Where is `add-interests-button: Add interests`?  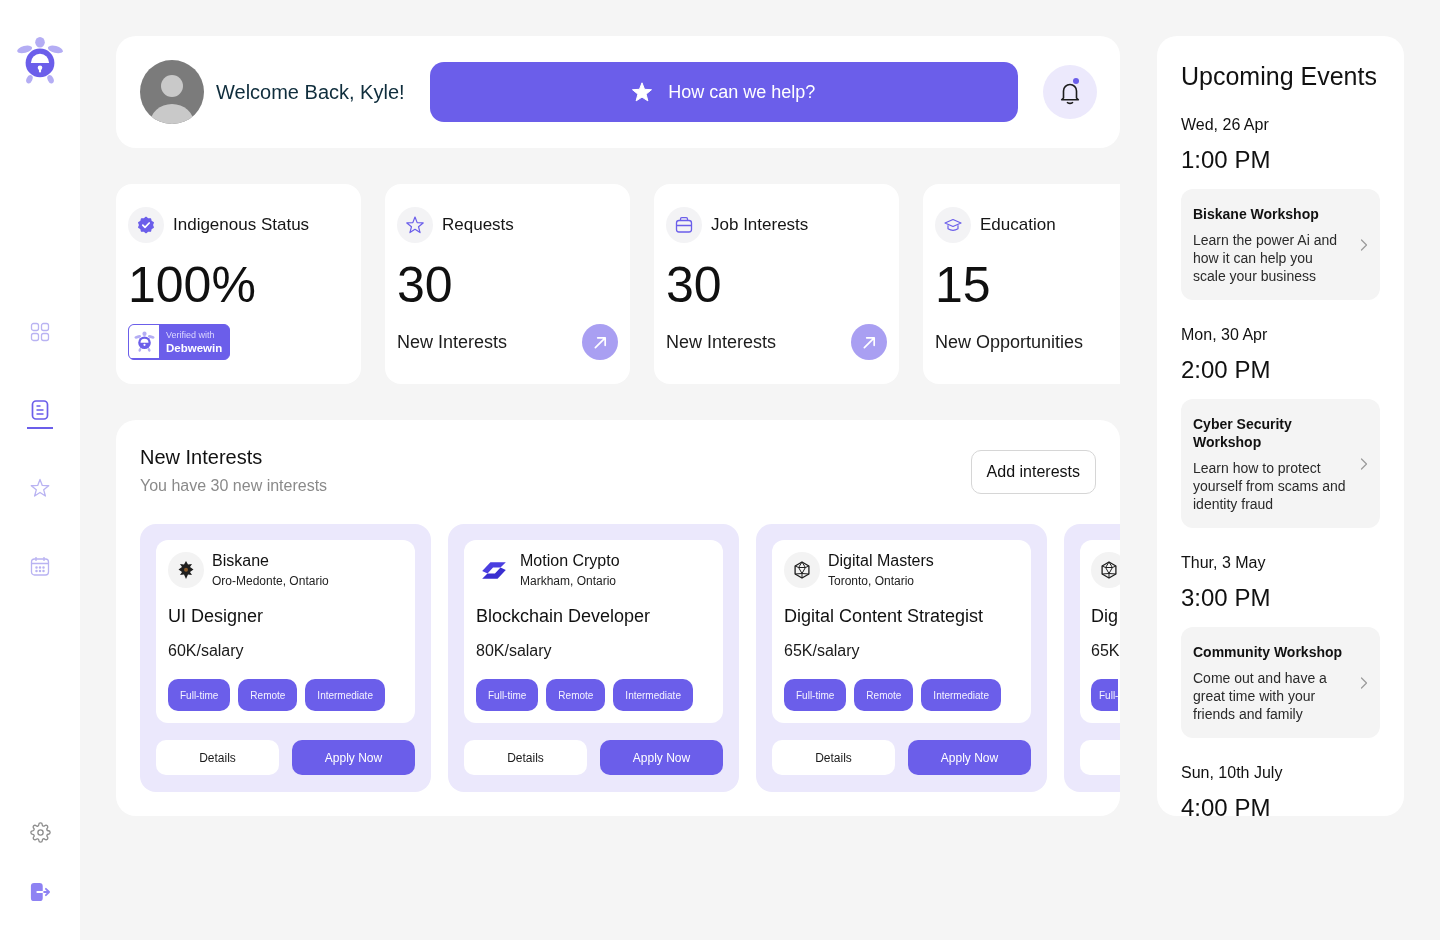 add-interests-button: Add interests is located at coordinates (1033, 472).